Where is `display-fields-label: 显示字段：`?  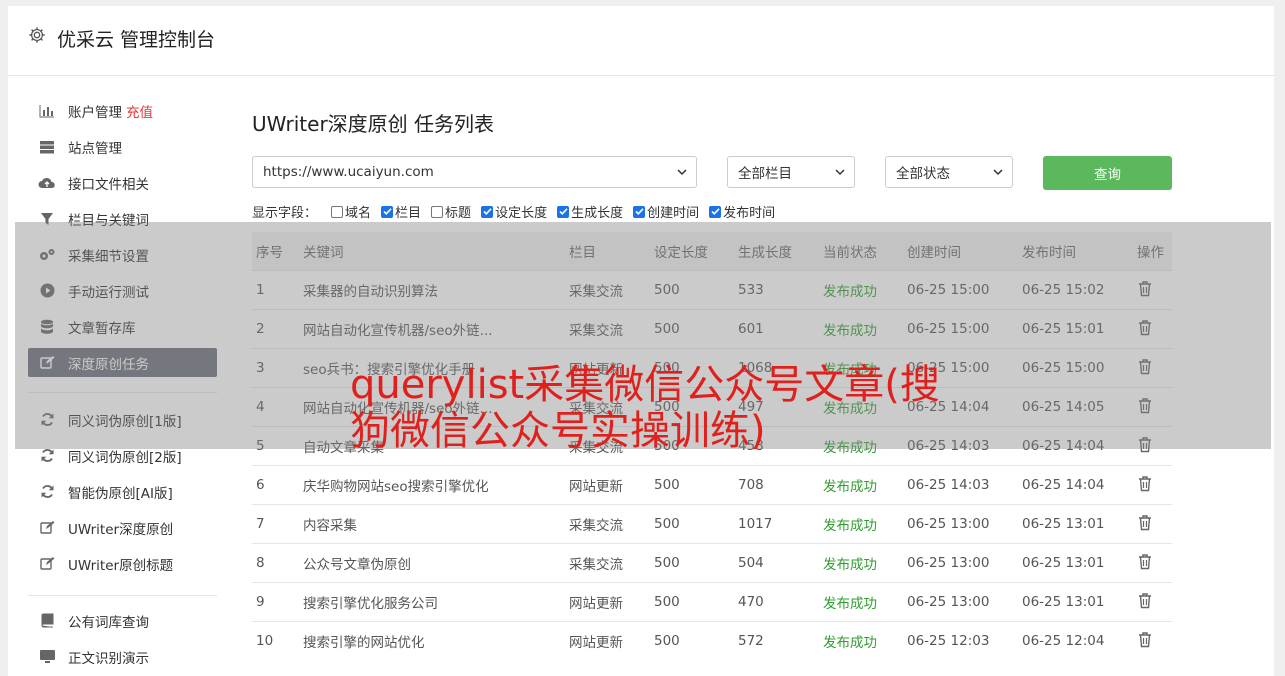
display-fields-label: 显示字段： is located at coordinates (285, 213).